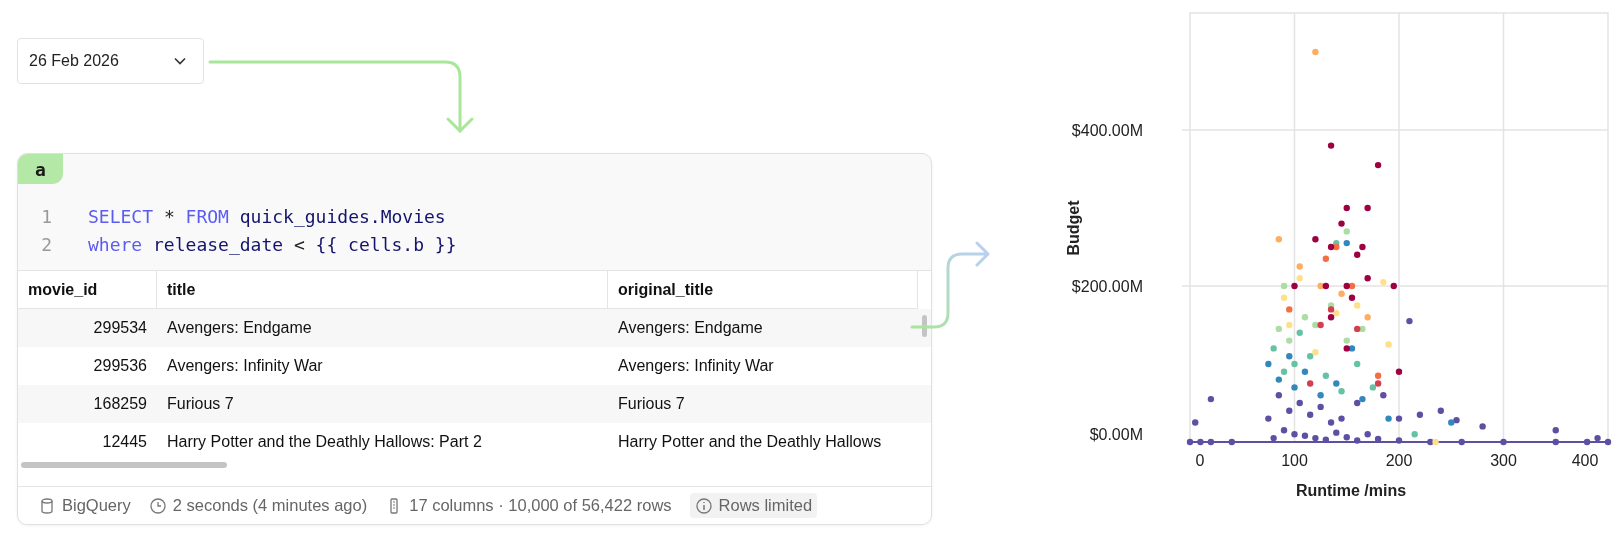 Image resolution: width=1622 pixels, height=544 pixels. What do you see at coordinates (87, 290) in the screenshot?
I see `column-header: movie_id` at bounding box center [87, 290].